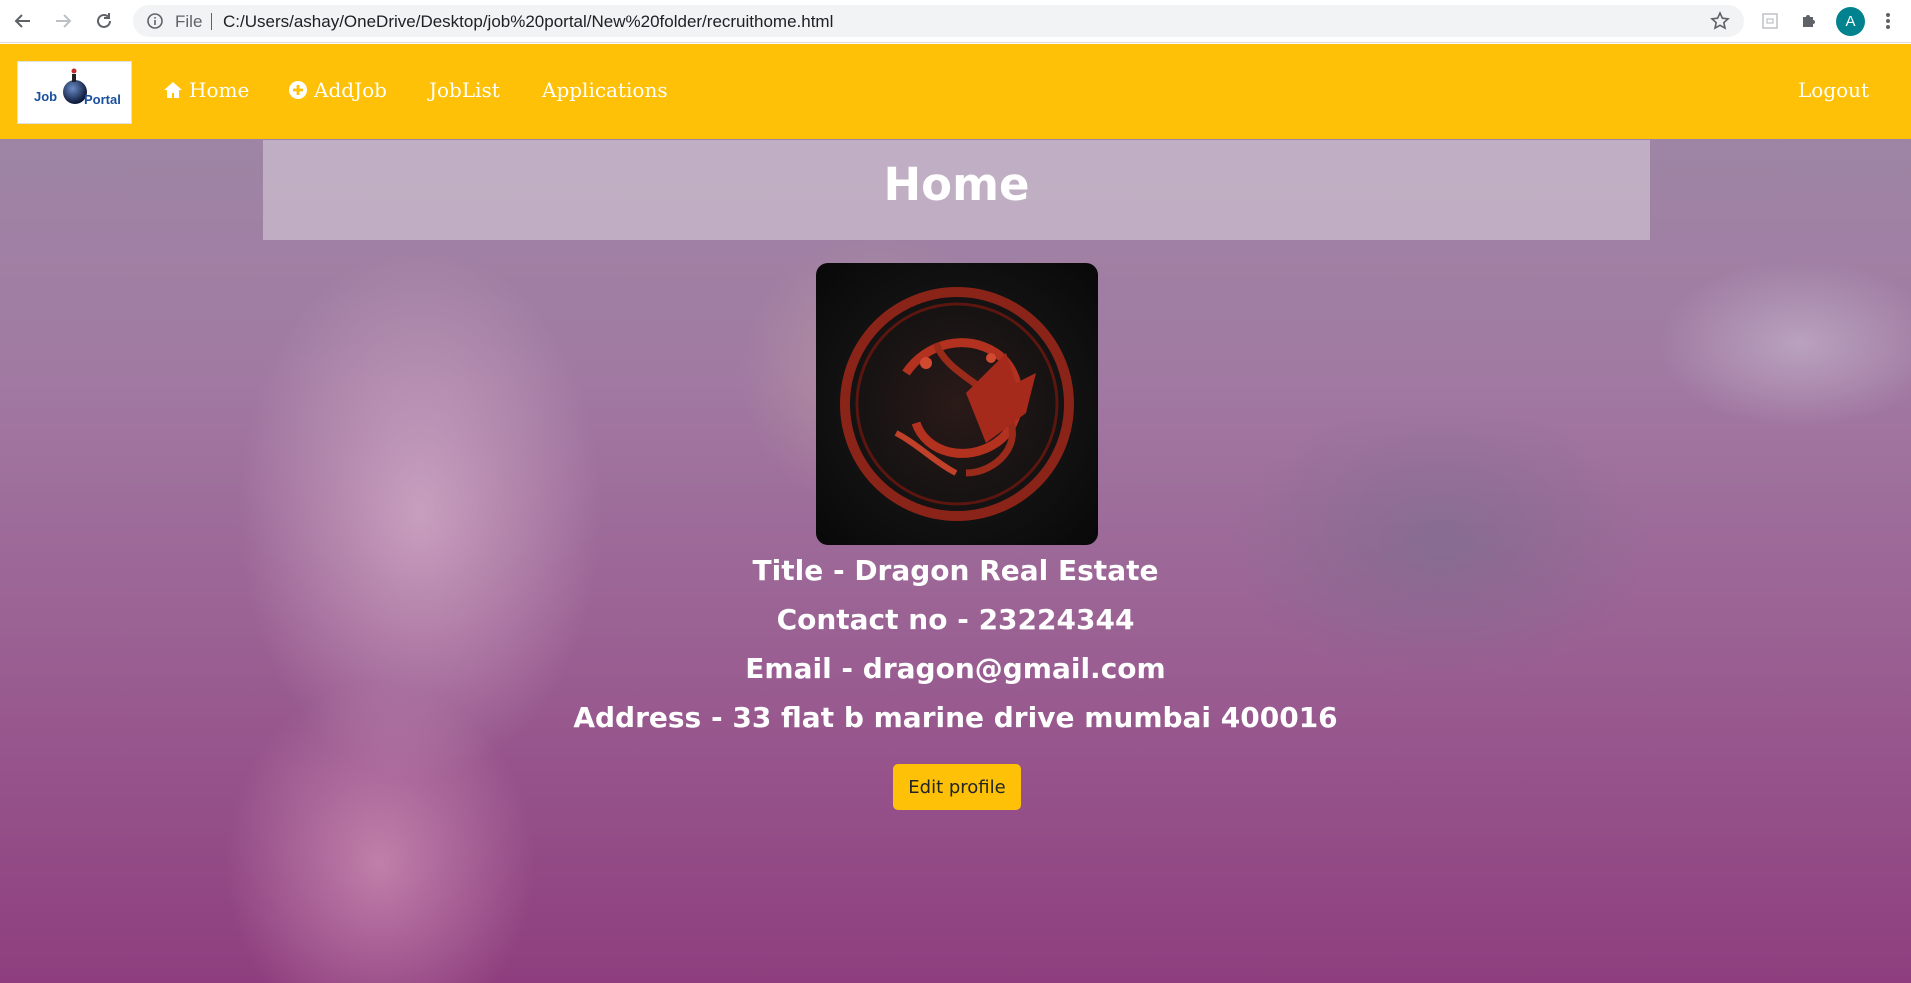 The height and width of the screenshot is (983, 1911). I want to click on logo-text-portal: Portal, so click(102, 99).